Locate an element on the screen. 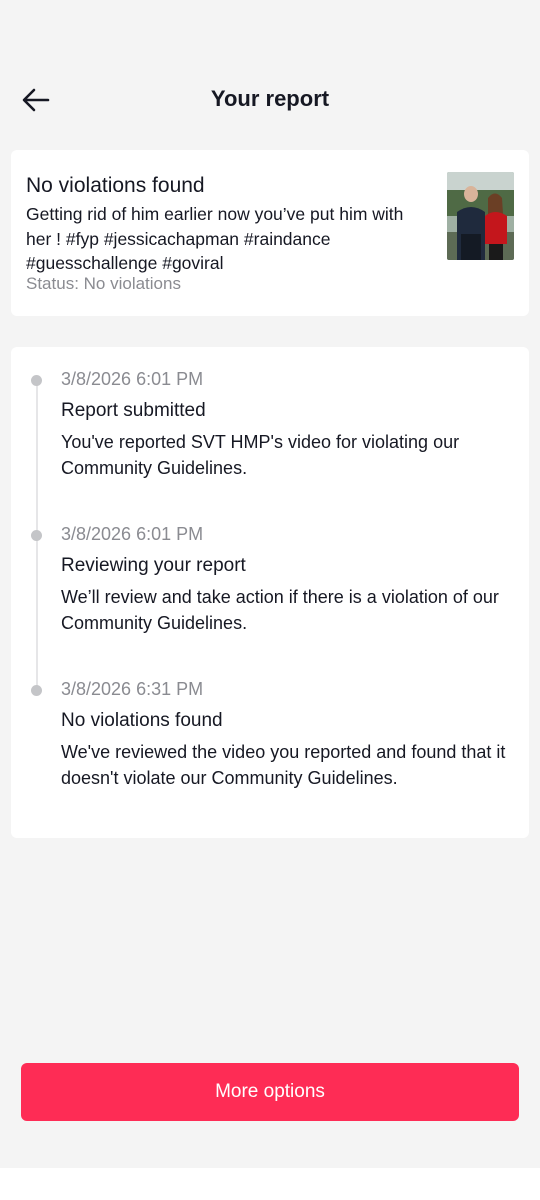  step-time: 3/8/2026 6:31 PM is located at coordinates (132, 689).